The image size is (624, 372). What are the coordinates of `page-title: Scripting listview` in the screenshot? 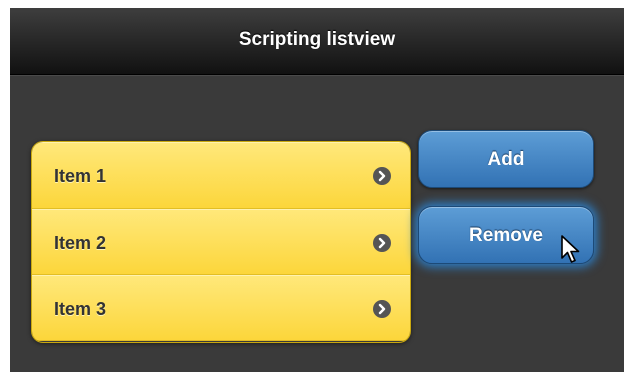 It's located at (317, 39).